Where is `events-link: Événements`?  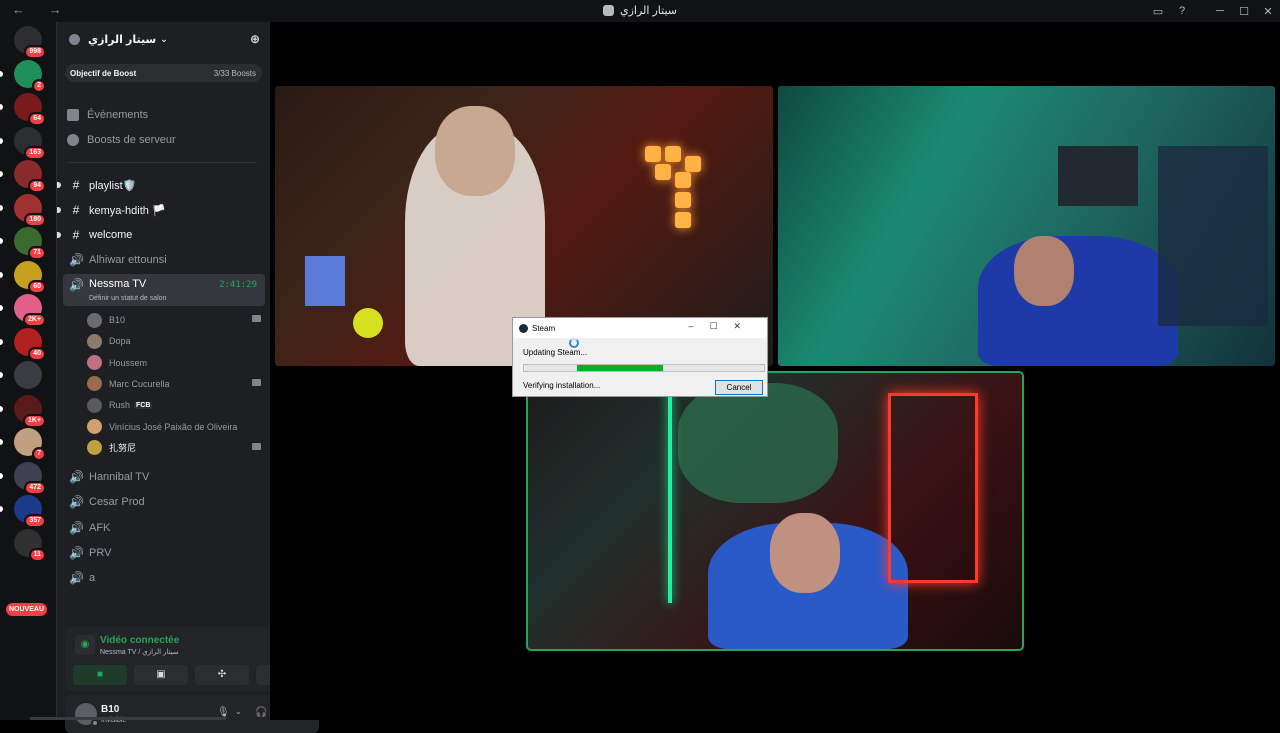
events-link: Événements is located at coordinates (107, 115).